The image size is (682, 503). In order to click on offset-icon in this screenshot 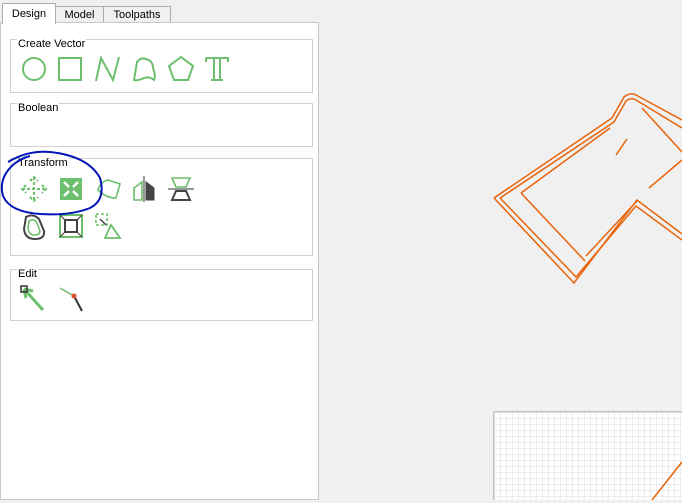, I will do `click(34, 226)`.